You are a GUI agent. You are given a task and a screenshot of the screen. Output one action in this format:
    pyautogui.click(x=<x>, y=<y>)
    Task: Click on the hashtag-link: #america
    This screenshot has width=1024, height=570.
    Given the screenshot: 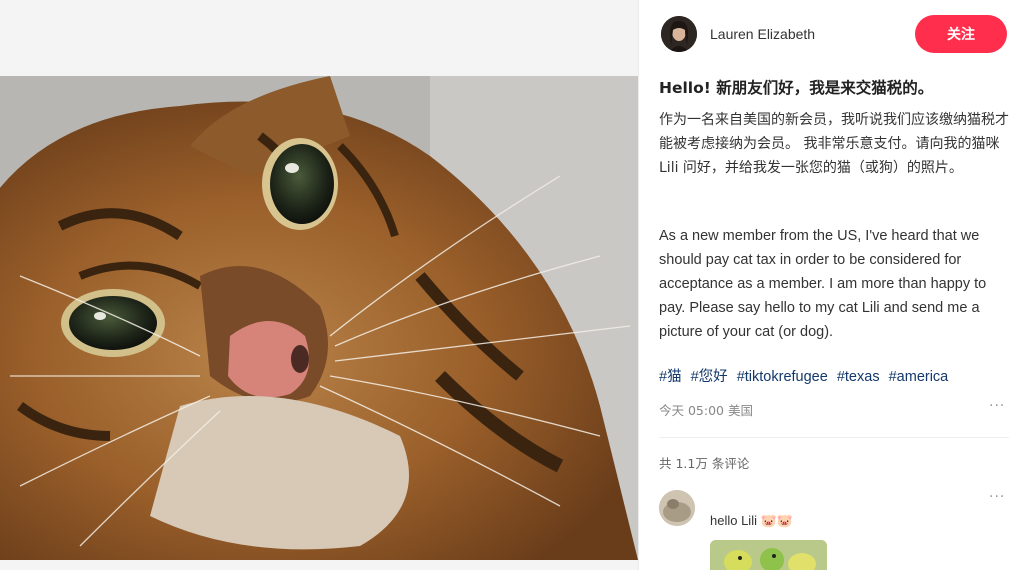 What is the action you would take?
    pyautogui.click(x=919, y=377)
    